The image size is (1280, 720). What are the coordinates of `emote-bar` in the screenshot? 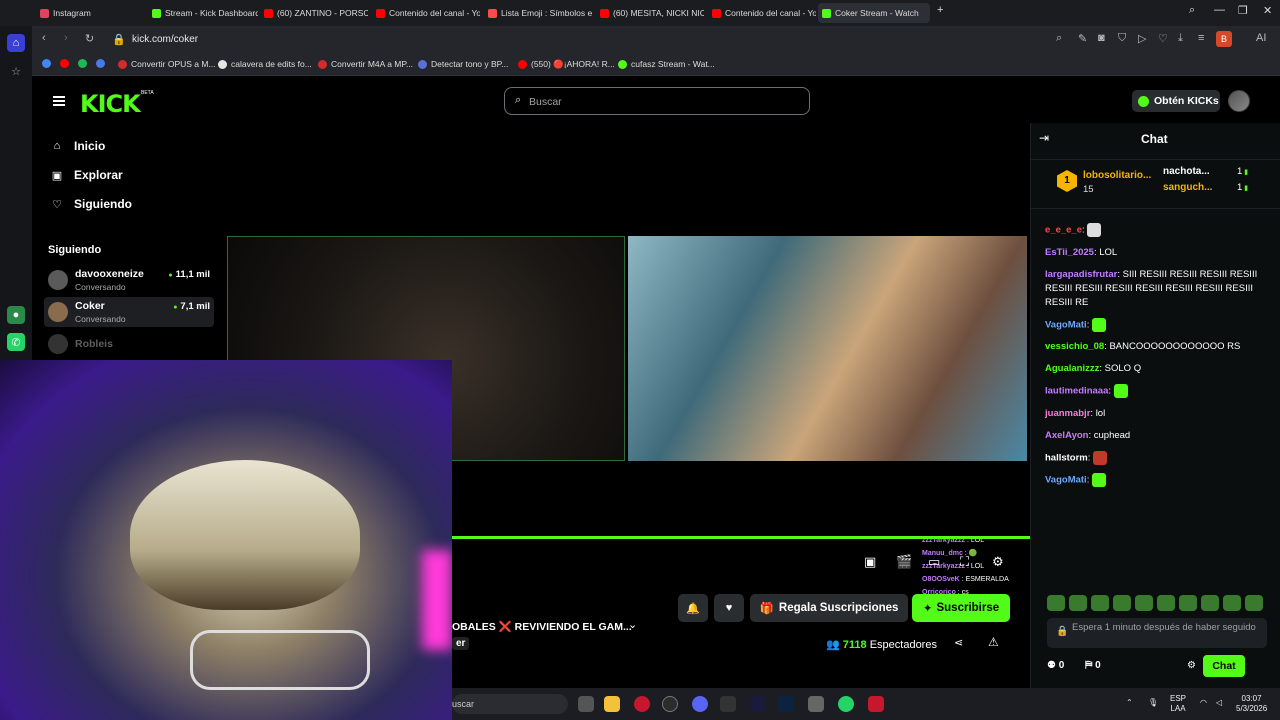 It's located at (1155, 603).